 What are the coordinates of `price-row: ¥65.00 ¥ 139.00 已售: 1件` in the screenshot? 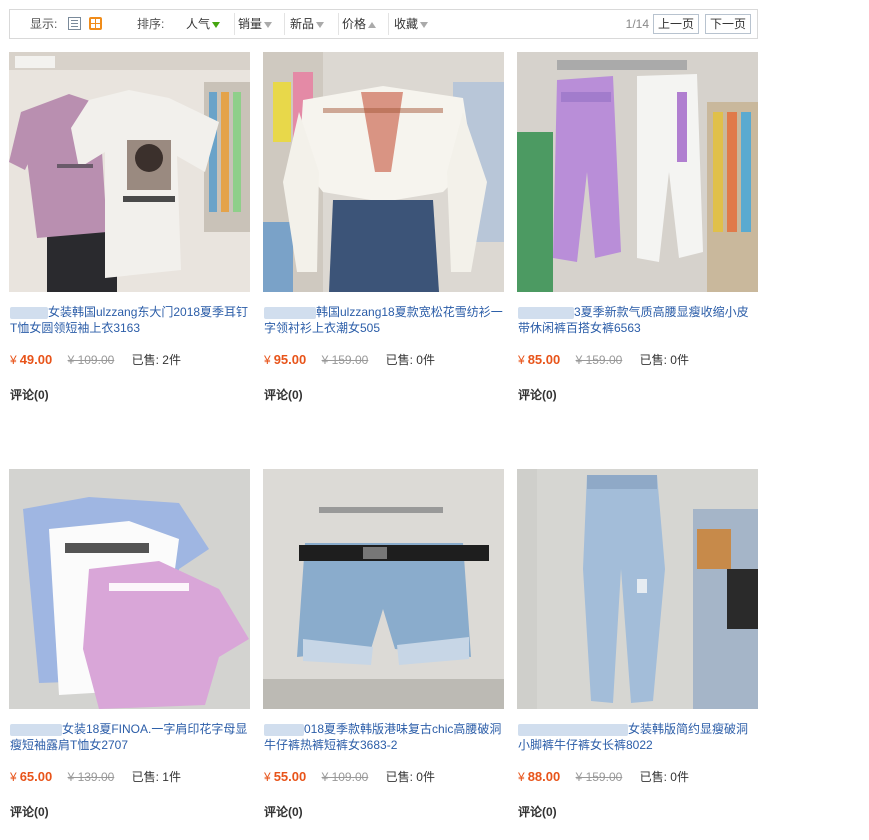 It's located at (95, 777).